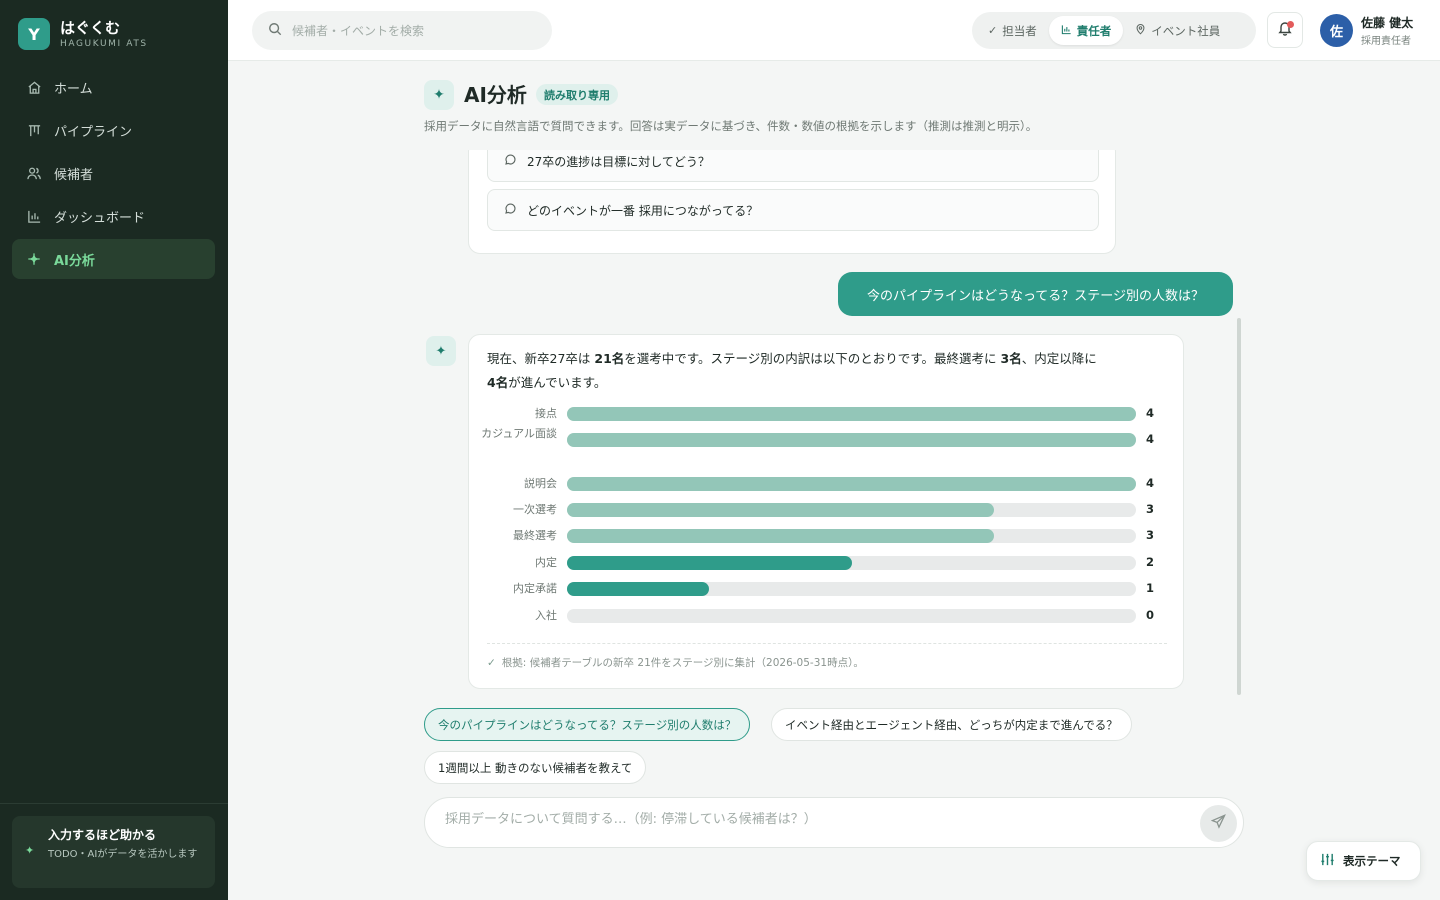  I want to click on search-input, so click(412, 30).